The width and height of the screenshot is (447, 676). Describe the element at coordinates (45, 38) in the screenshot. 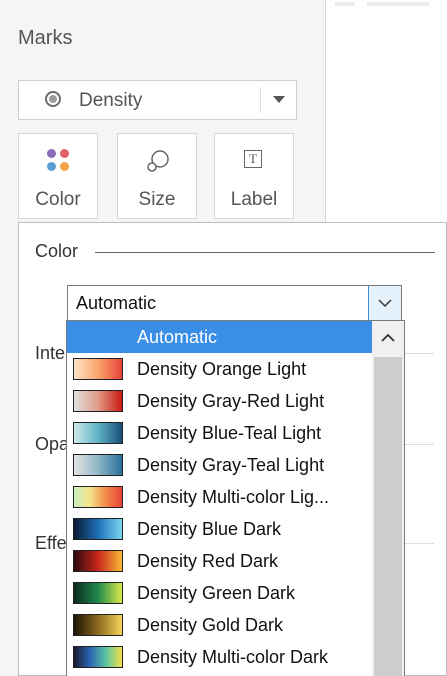

I see `marks-title: Marks` at that location.